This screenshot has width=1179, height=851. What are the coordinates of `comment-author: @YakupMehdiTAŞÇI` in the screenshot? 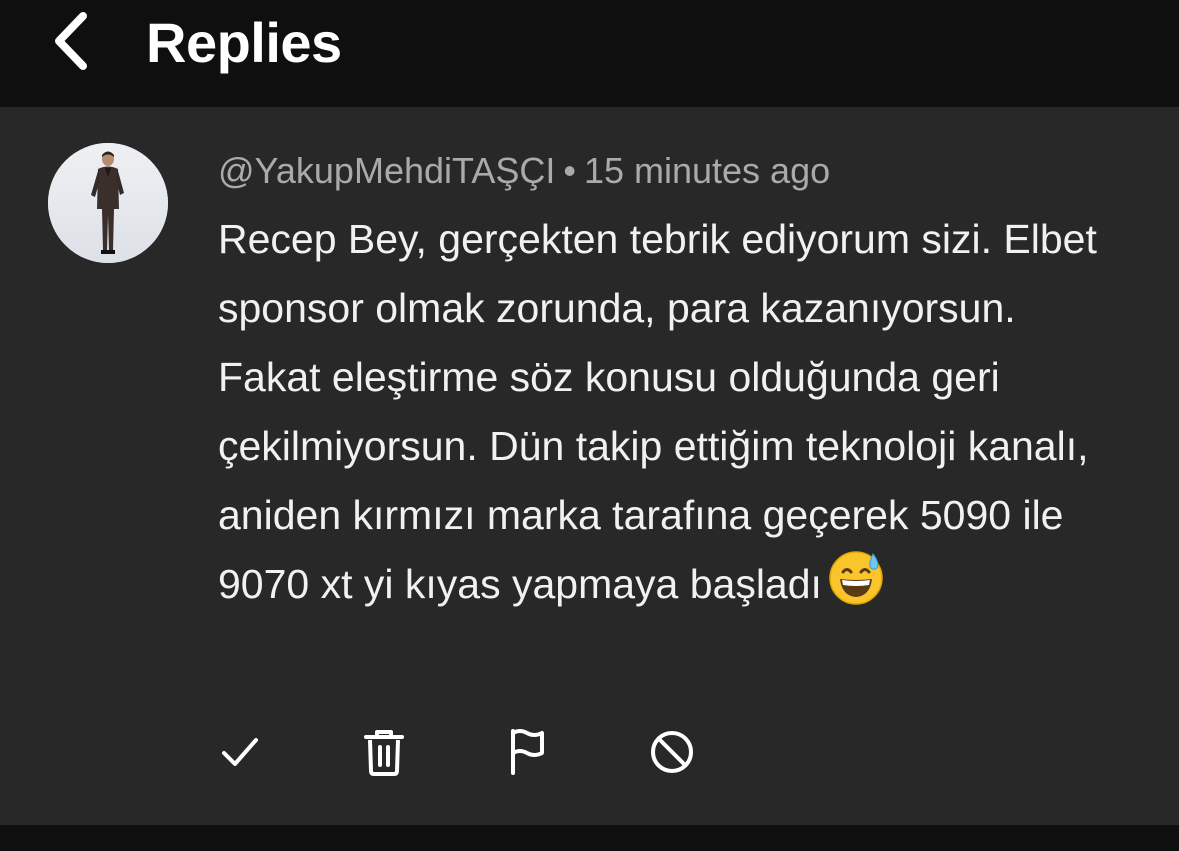 It's located at (386, 170).